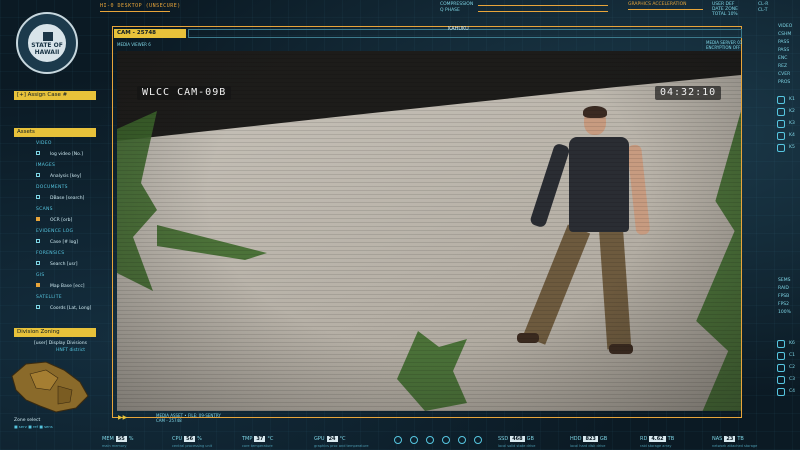  What do you see at coordinates (589, 442) in the screenshot?
I see `stat-hdd: HDD 823 GB local hard disk drive` at bounding box center [589, 442].